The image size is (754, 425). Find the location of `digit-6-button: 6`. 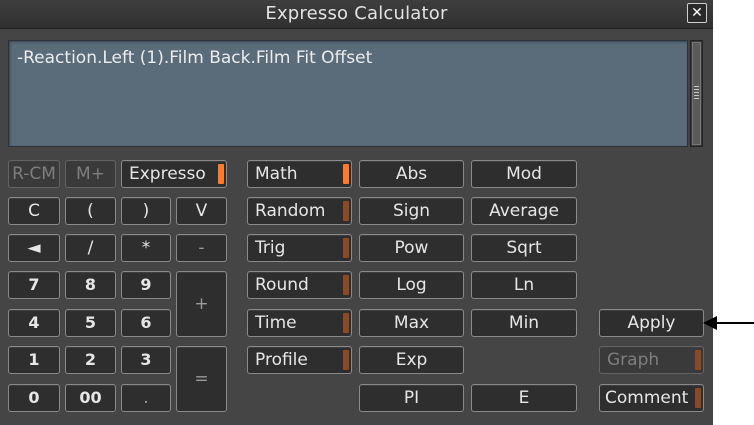

digit-6-button: 6 is located at coordinates (146, 323).